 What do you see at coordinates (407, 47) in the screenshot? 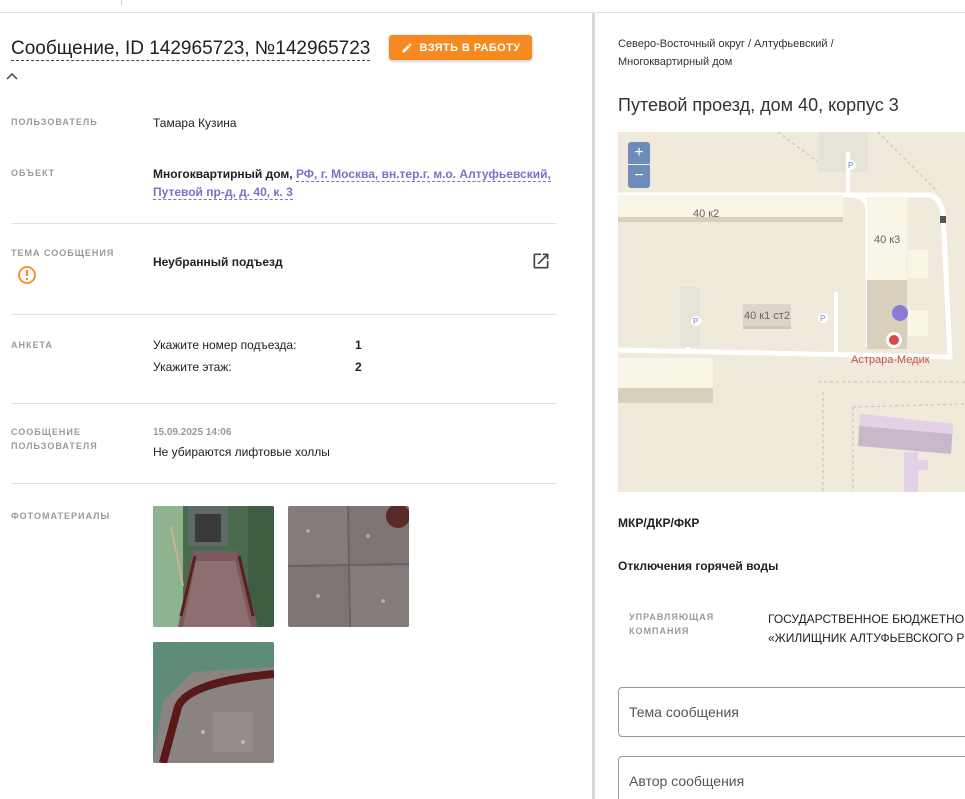
I see `pencil-icon` at bounding box center [407, 47].